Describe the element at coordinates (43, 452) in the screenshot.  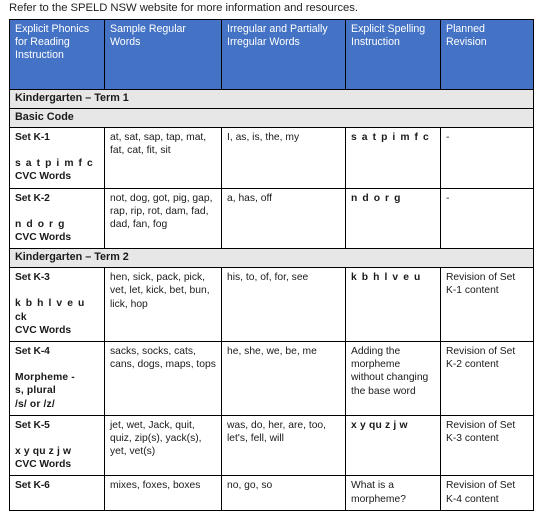
I see `grapheme-list: x y qu z j w` at that location.